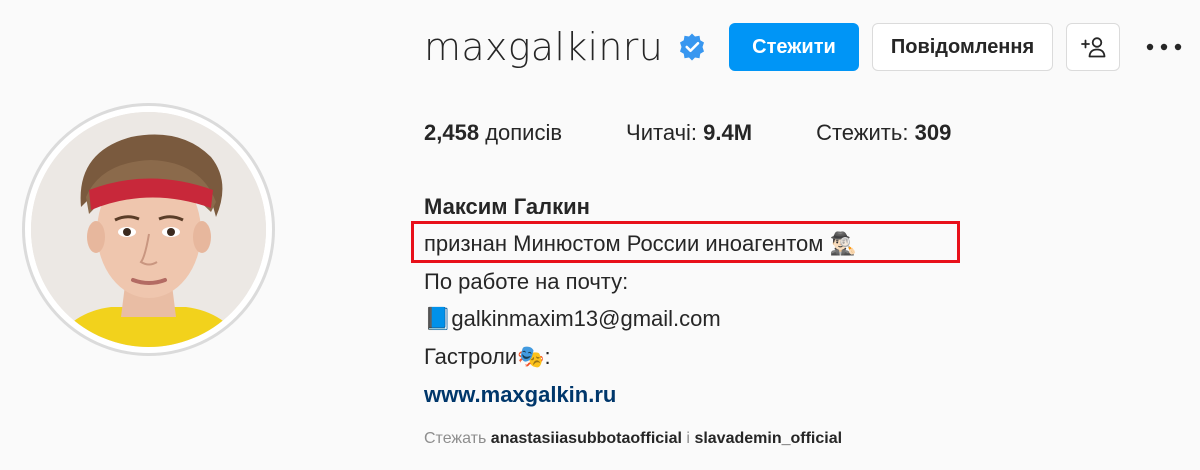 Image resolution: width=1200 pixels, height=470 pixels. Describe the element at coordinates (586, 438) in the screenshot. I see `followed-by-user-1: anastasiiasubbotaofficial` at that location.